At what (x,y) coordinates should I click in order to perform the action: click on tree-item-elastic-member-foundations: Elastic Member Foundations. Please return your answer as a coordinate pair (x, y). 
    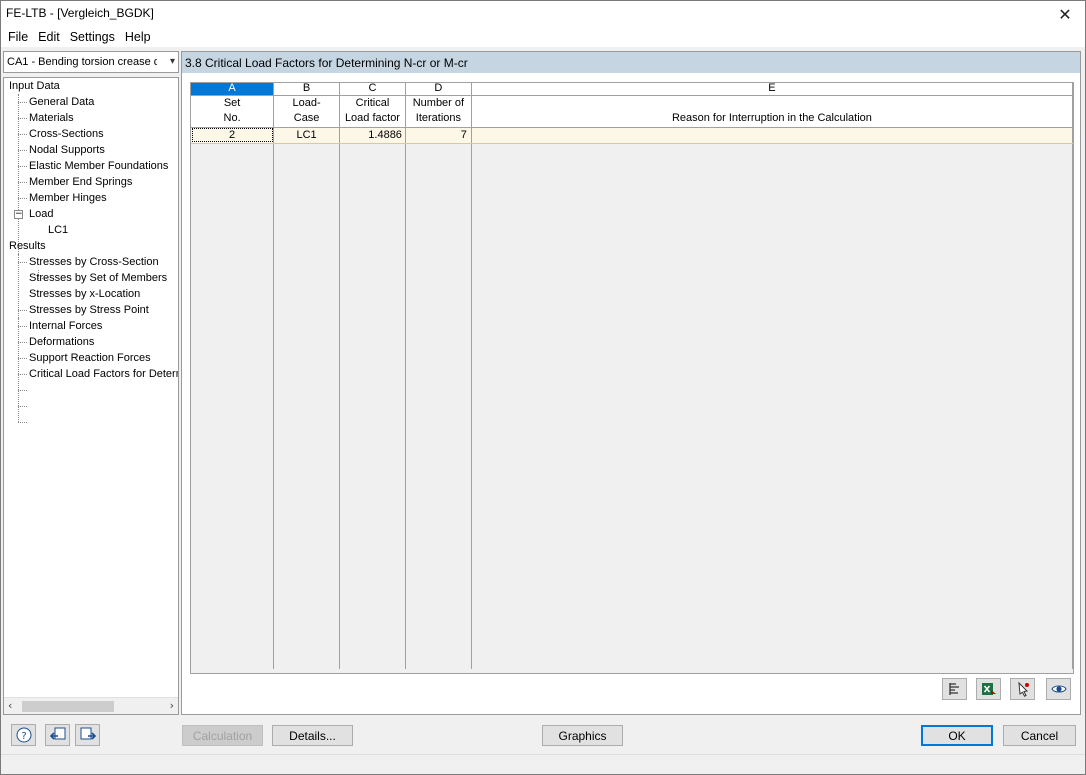
    Looking at the image, I should click on (98, 166).